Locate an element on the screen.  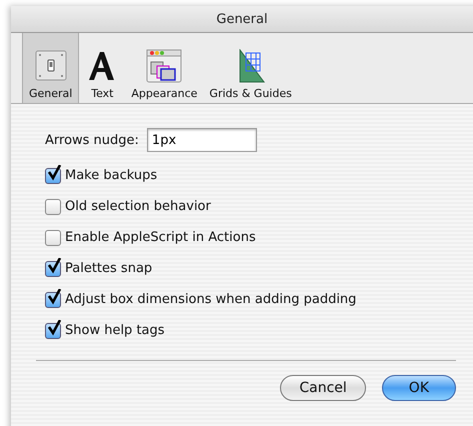
checkbox-label: Enable AppleScript in Actions is located at coordinates (160, 237).